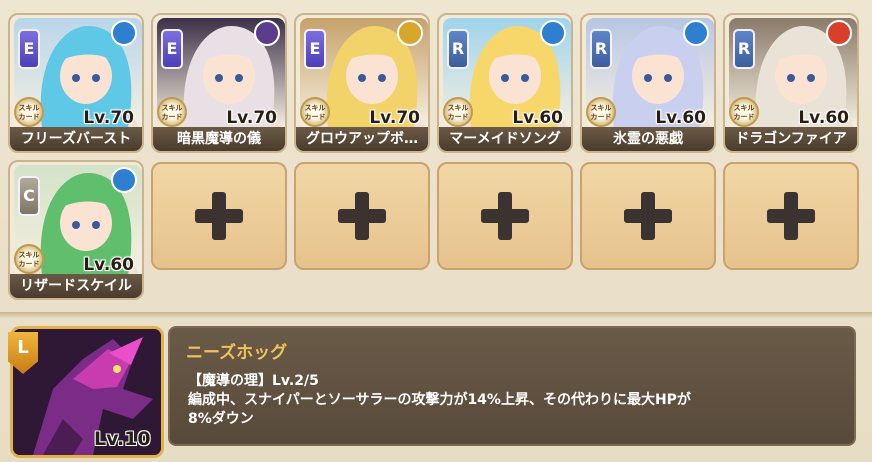 The width and height of the screenshot is (872, 462). I want to click on desc-line: 編成中、スナイパーとソーサラーの攻撃力が14%上昇、その代わりに最大HPが, so click(439, 400).